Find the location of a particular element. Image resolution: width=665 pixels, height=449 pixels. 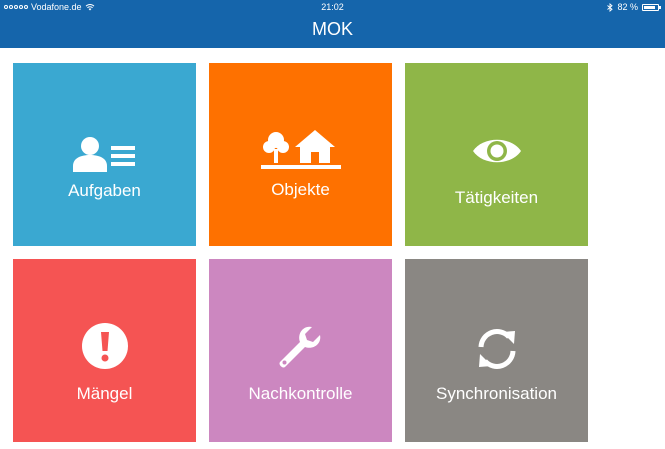

sync-icon is located at coordinates (496, 349).